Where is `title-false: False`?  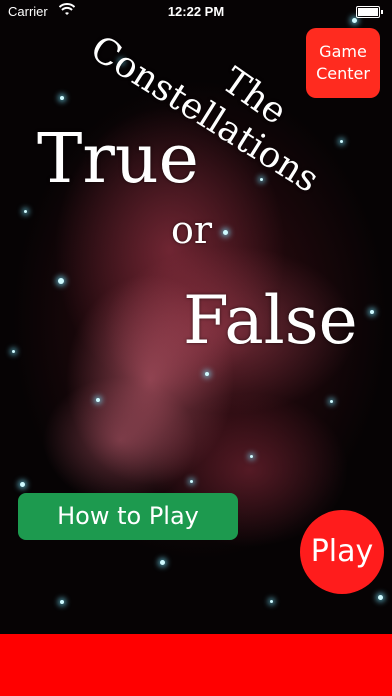 title-false: False is located at coordinates (270, 320).